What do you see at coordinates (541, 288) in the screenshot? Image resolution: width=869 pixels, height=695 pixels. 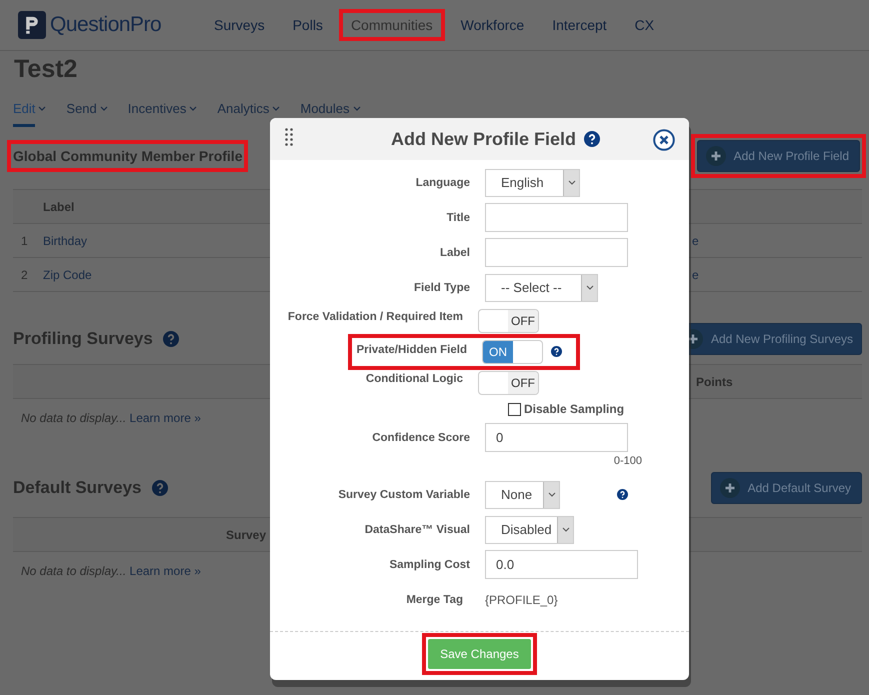 I see `dropdown: -- Select --` at bounding box center [541, 288].